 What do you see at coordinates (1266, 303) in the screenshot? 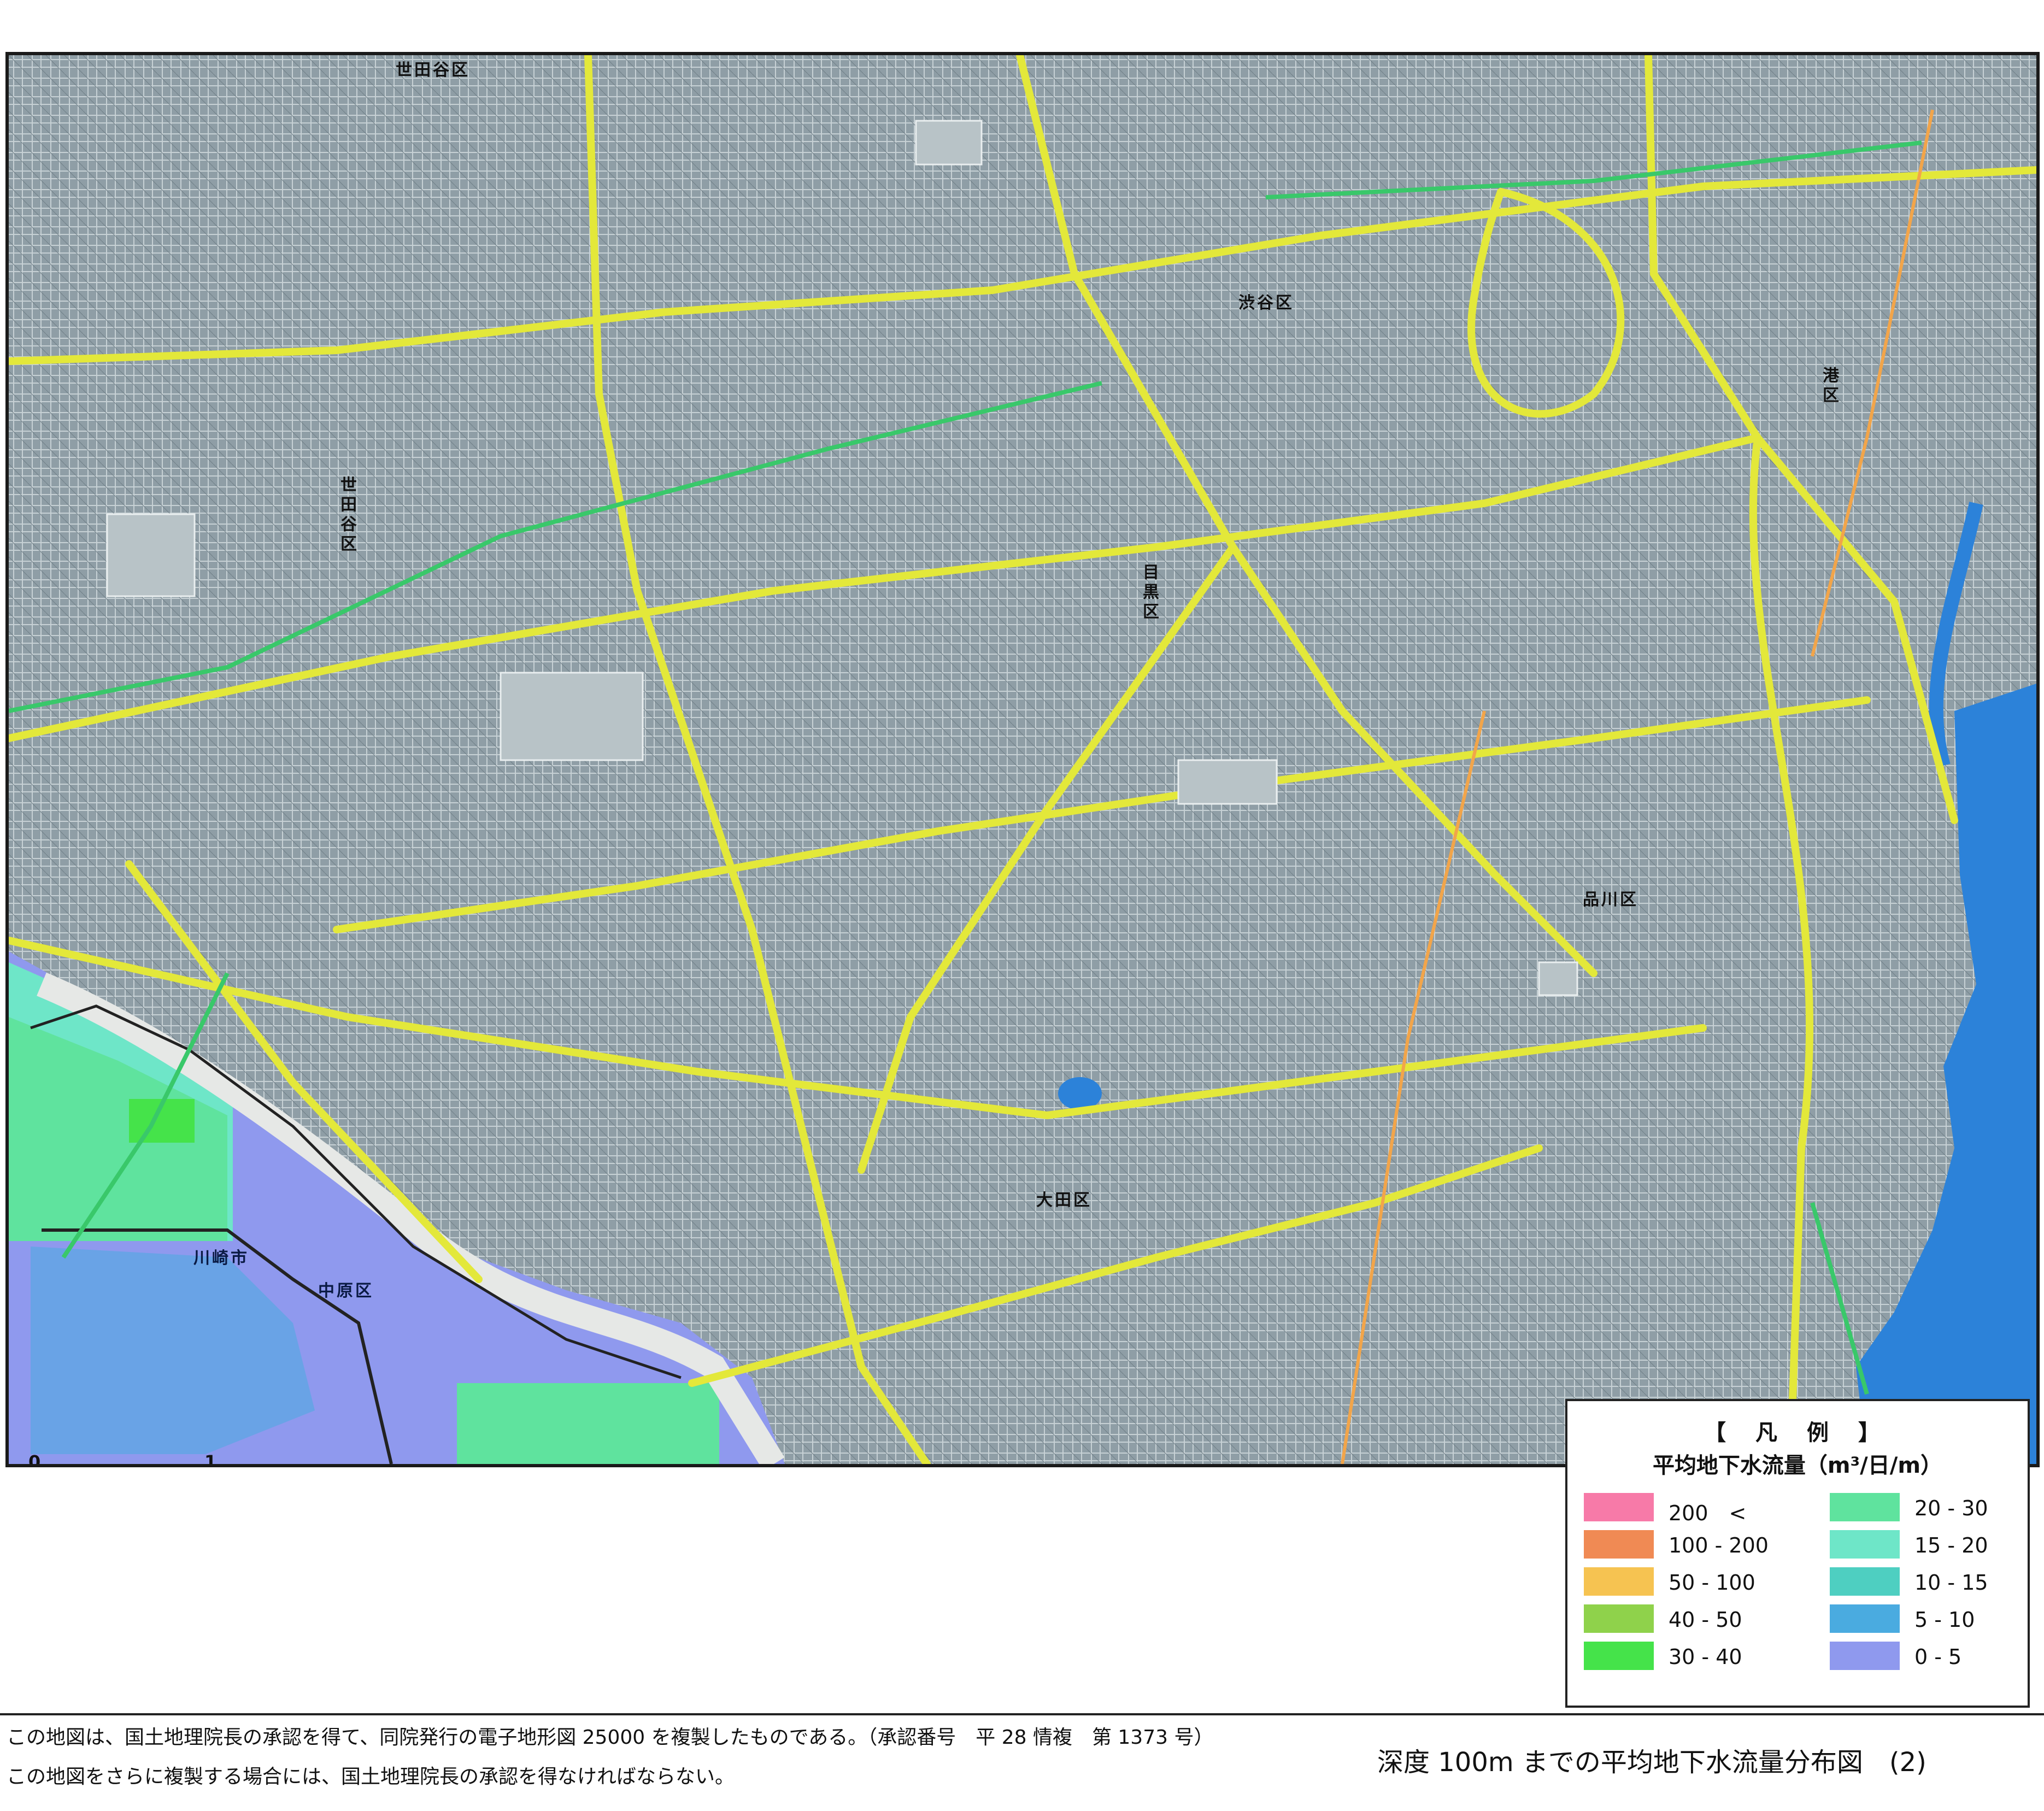
I see `ward-label-shibuya: 渋谷区` at bounding box center [1266, 303].